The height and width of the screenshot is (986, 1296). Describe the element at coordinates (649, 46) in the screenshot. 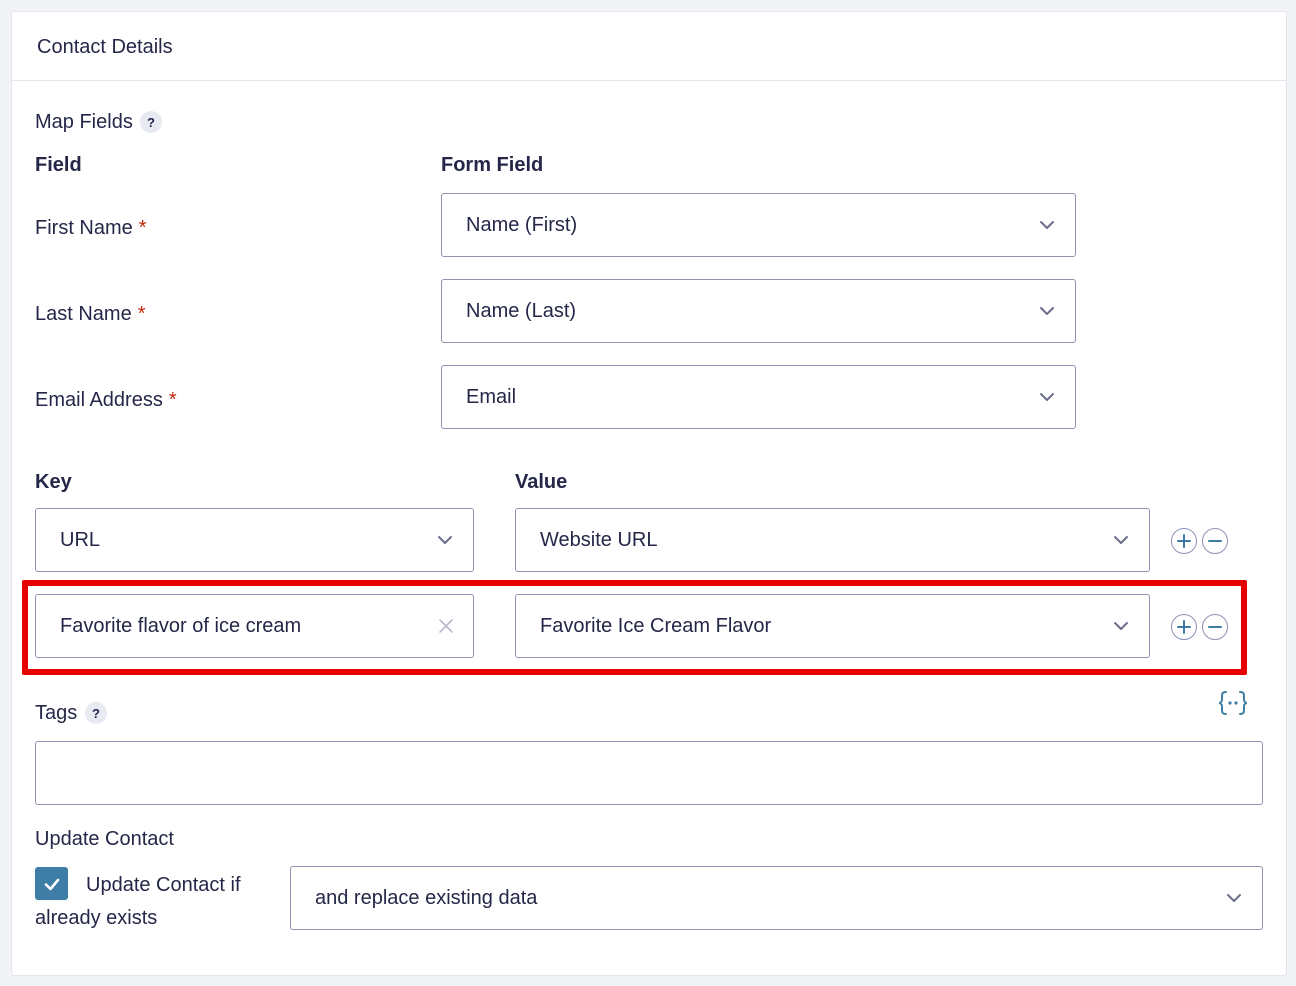

I see `panel-header: Contact Details` at that location.